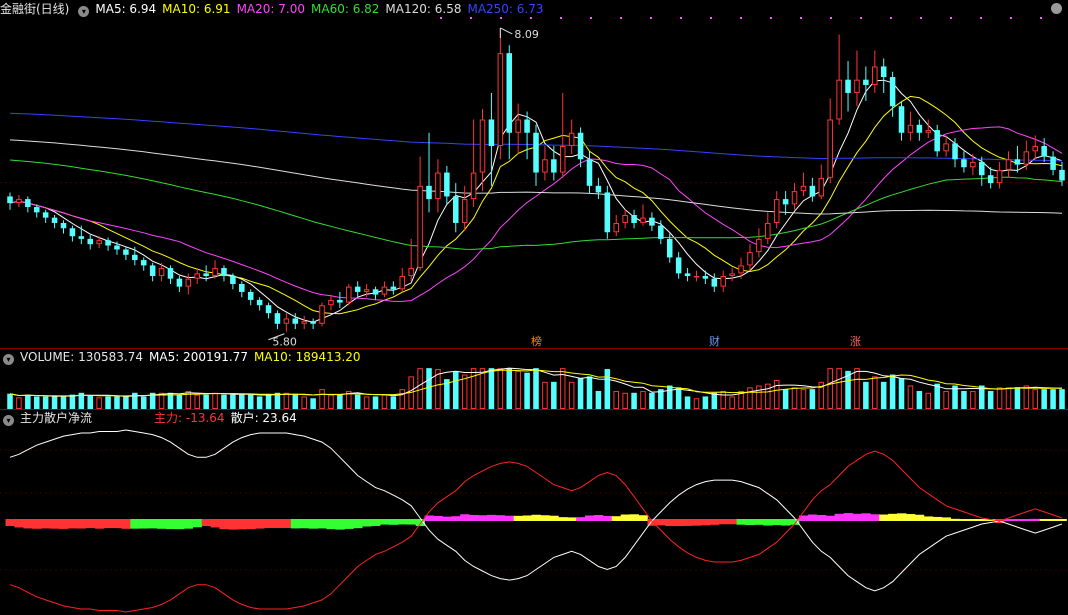 Image resolution: width=1068 pixels, height=615 pixels. Describe the element at coordinates (855, 341) in the screenshot. I see `tag-zhang: 涨` at that location.